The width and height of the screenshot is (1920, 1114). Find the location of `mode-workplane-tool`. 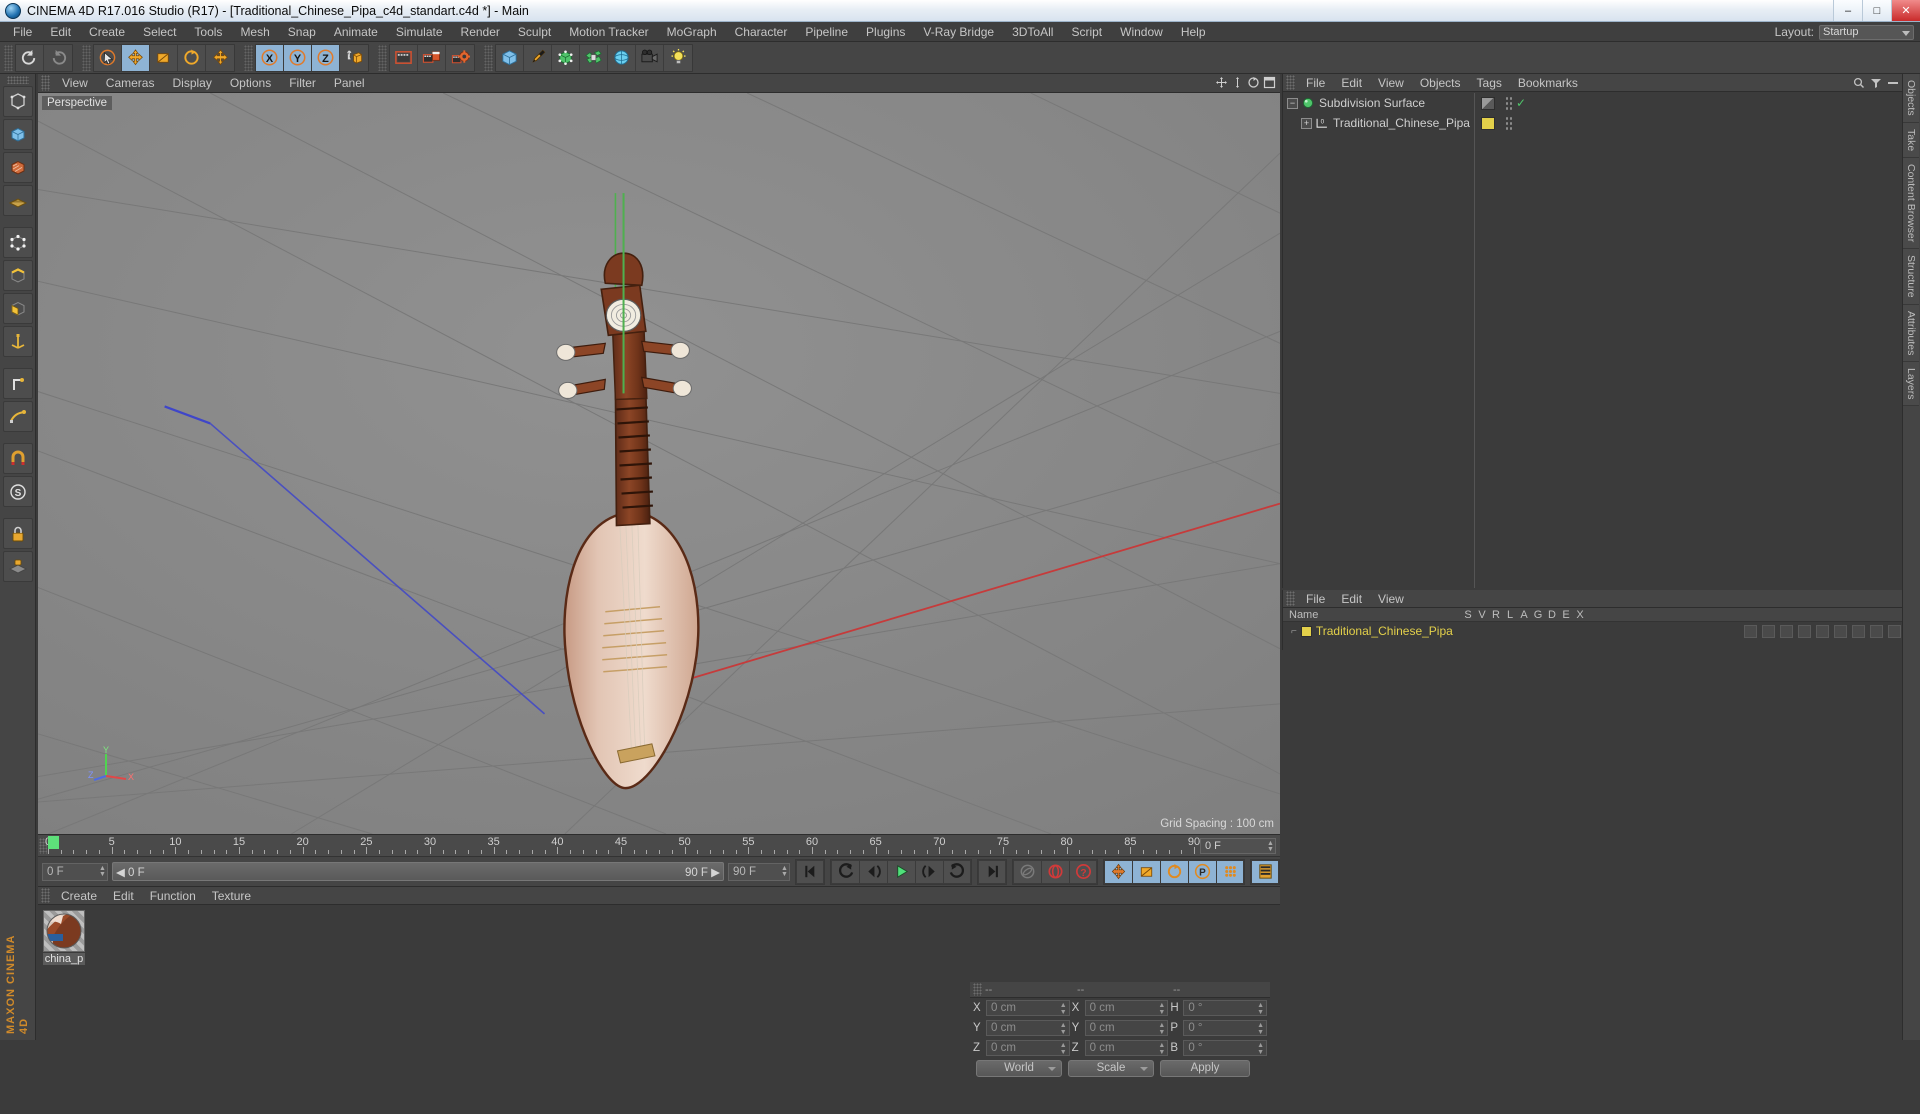

mode-workplane-tool is located at coordinates (18, 200).